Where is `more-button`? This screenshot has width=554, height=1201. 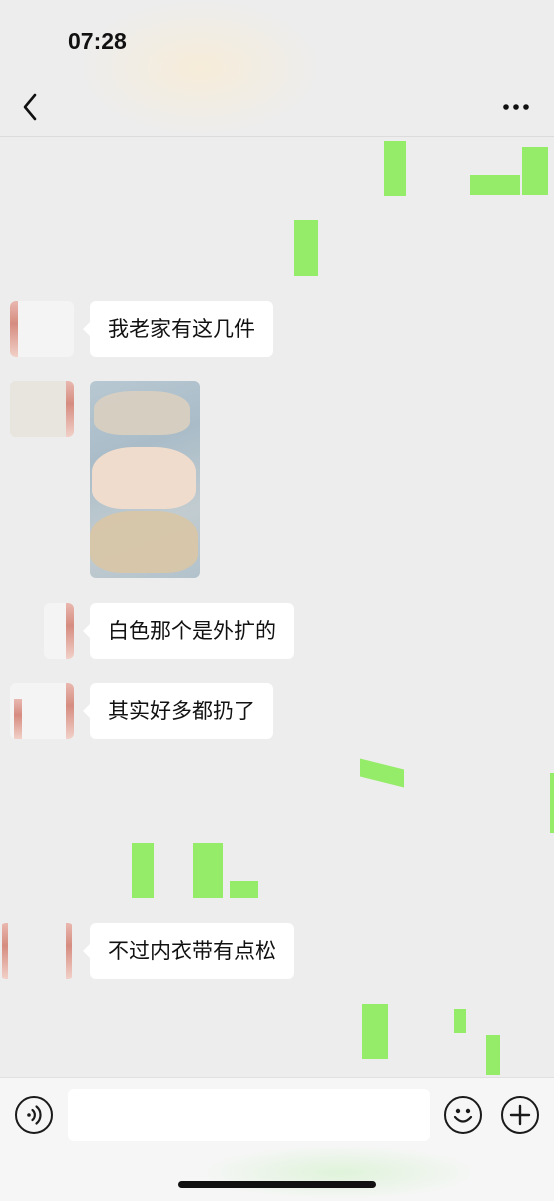 more-button is located at coordinates (516, 107).